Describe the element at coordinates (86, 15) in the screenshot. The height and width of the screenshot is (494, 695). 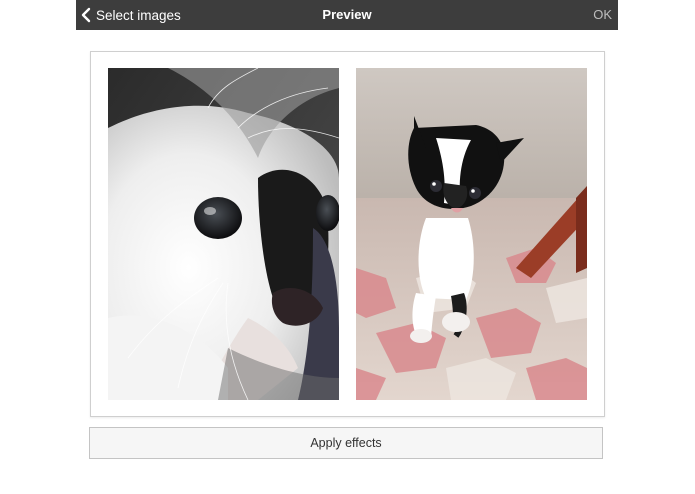
I see `chevron-left-icon` at that location.